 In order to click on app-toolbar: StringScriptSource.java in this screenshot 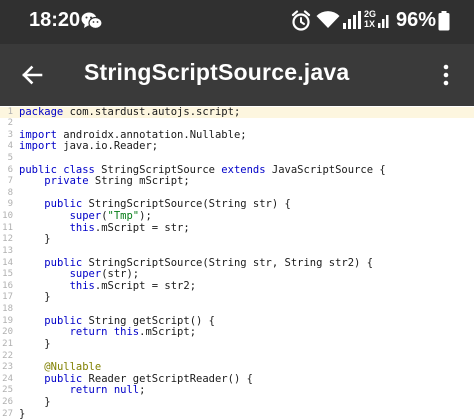, I will do `click(237, 75)`.